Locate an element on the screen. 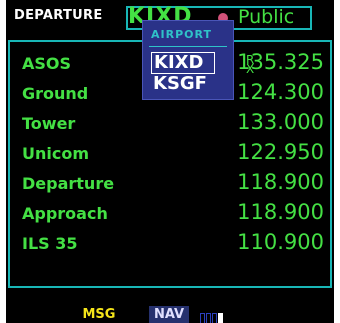 Image resolution: width=340 pixels, height=323 pixels. popup-title: AIRPORT is located at coordinates (181, 34).